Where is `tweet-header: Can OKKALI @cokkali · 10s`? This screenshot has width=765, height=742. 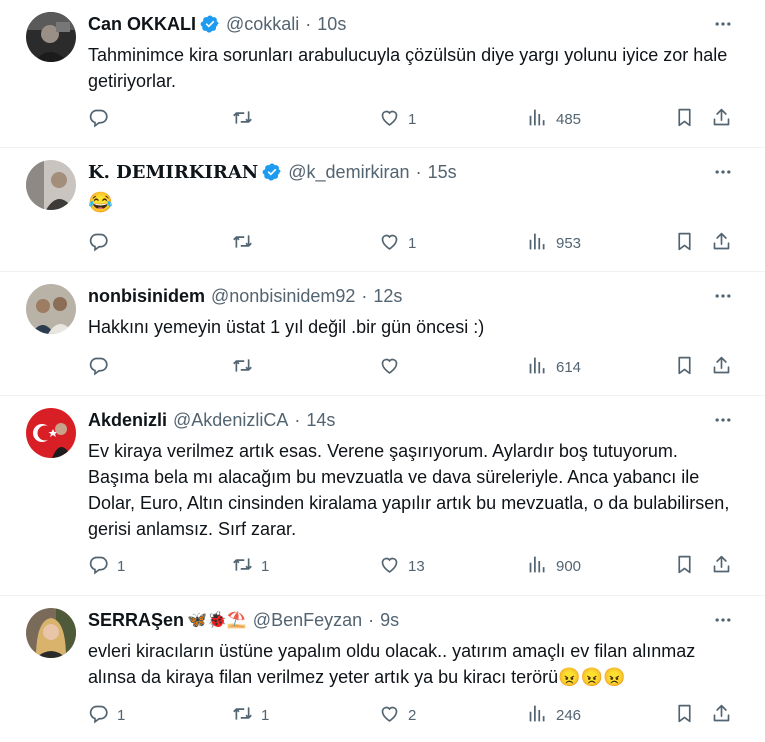 tweet-header: Can OKKALI @cokkali · 10s is located at coordinates (217, 24).